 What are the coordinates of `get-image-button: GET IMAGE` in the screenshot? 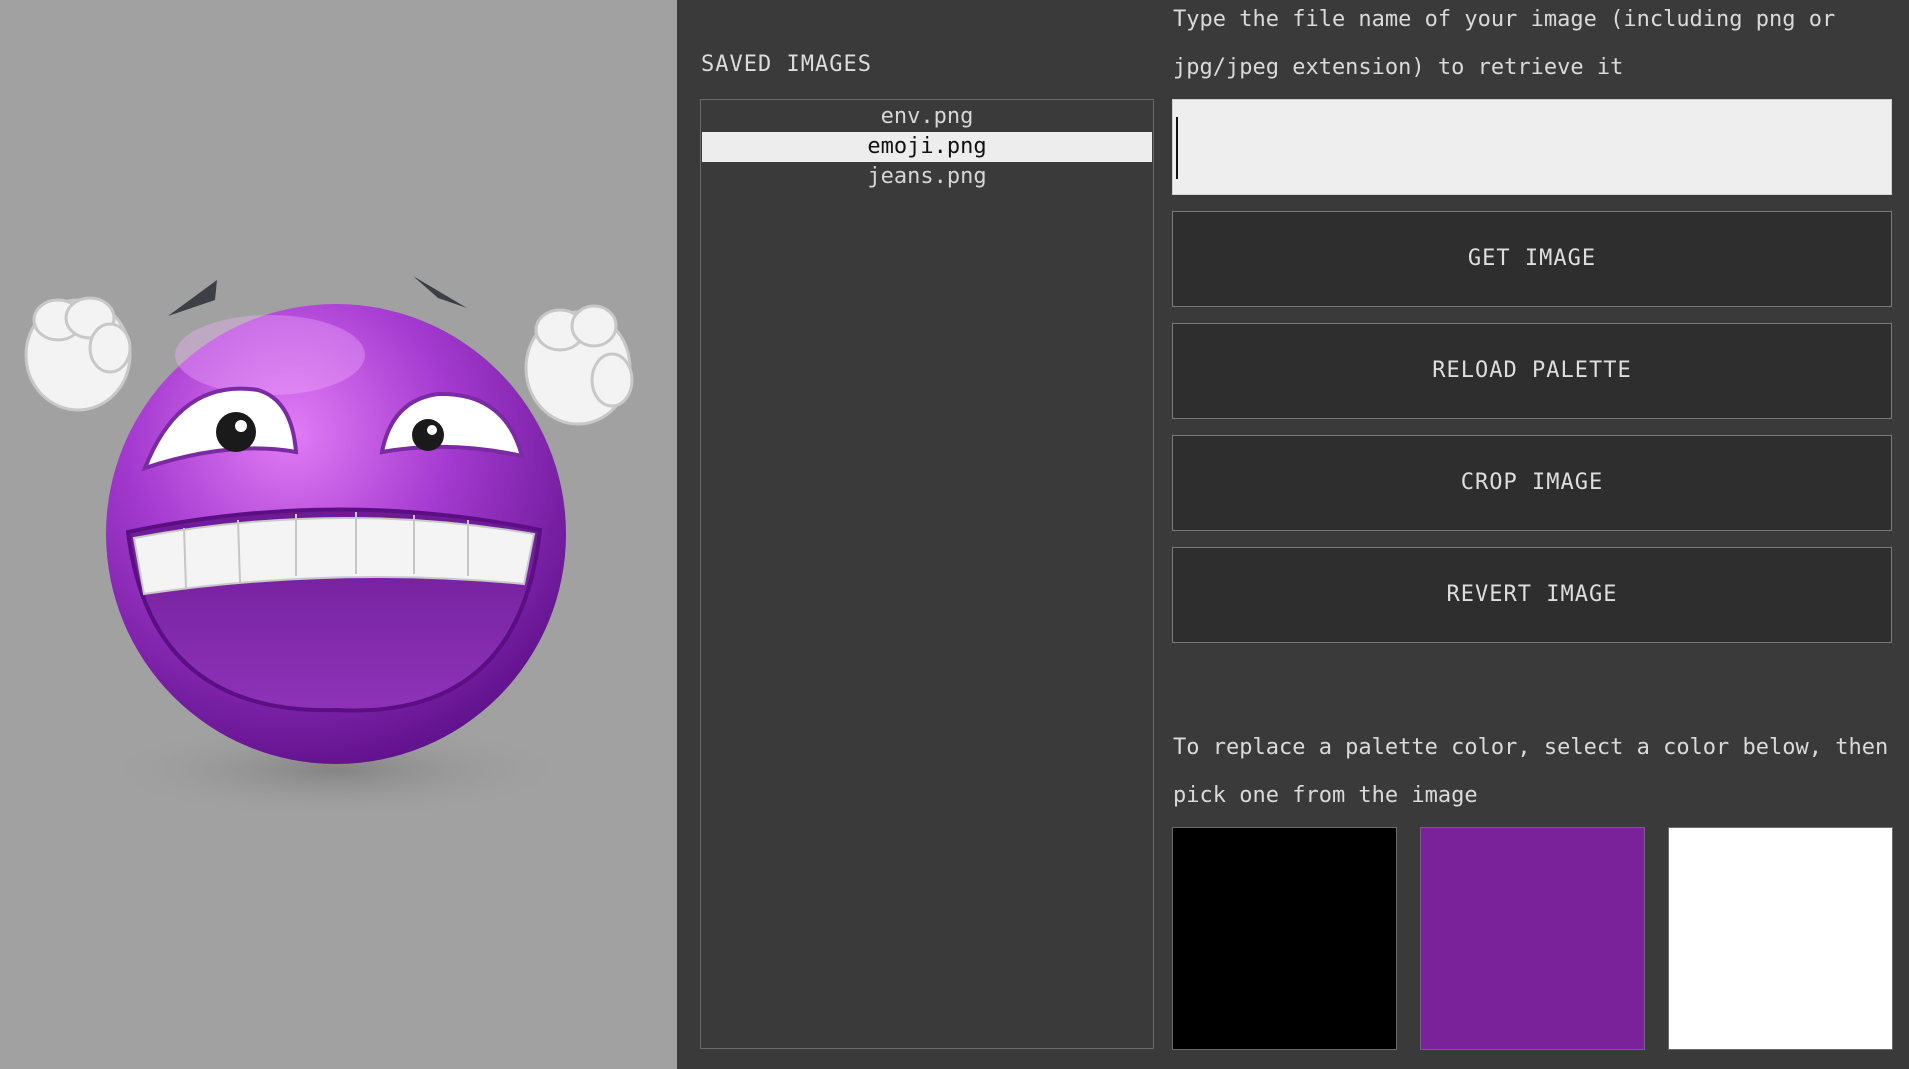 It's located at (1532, 259).